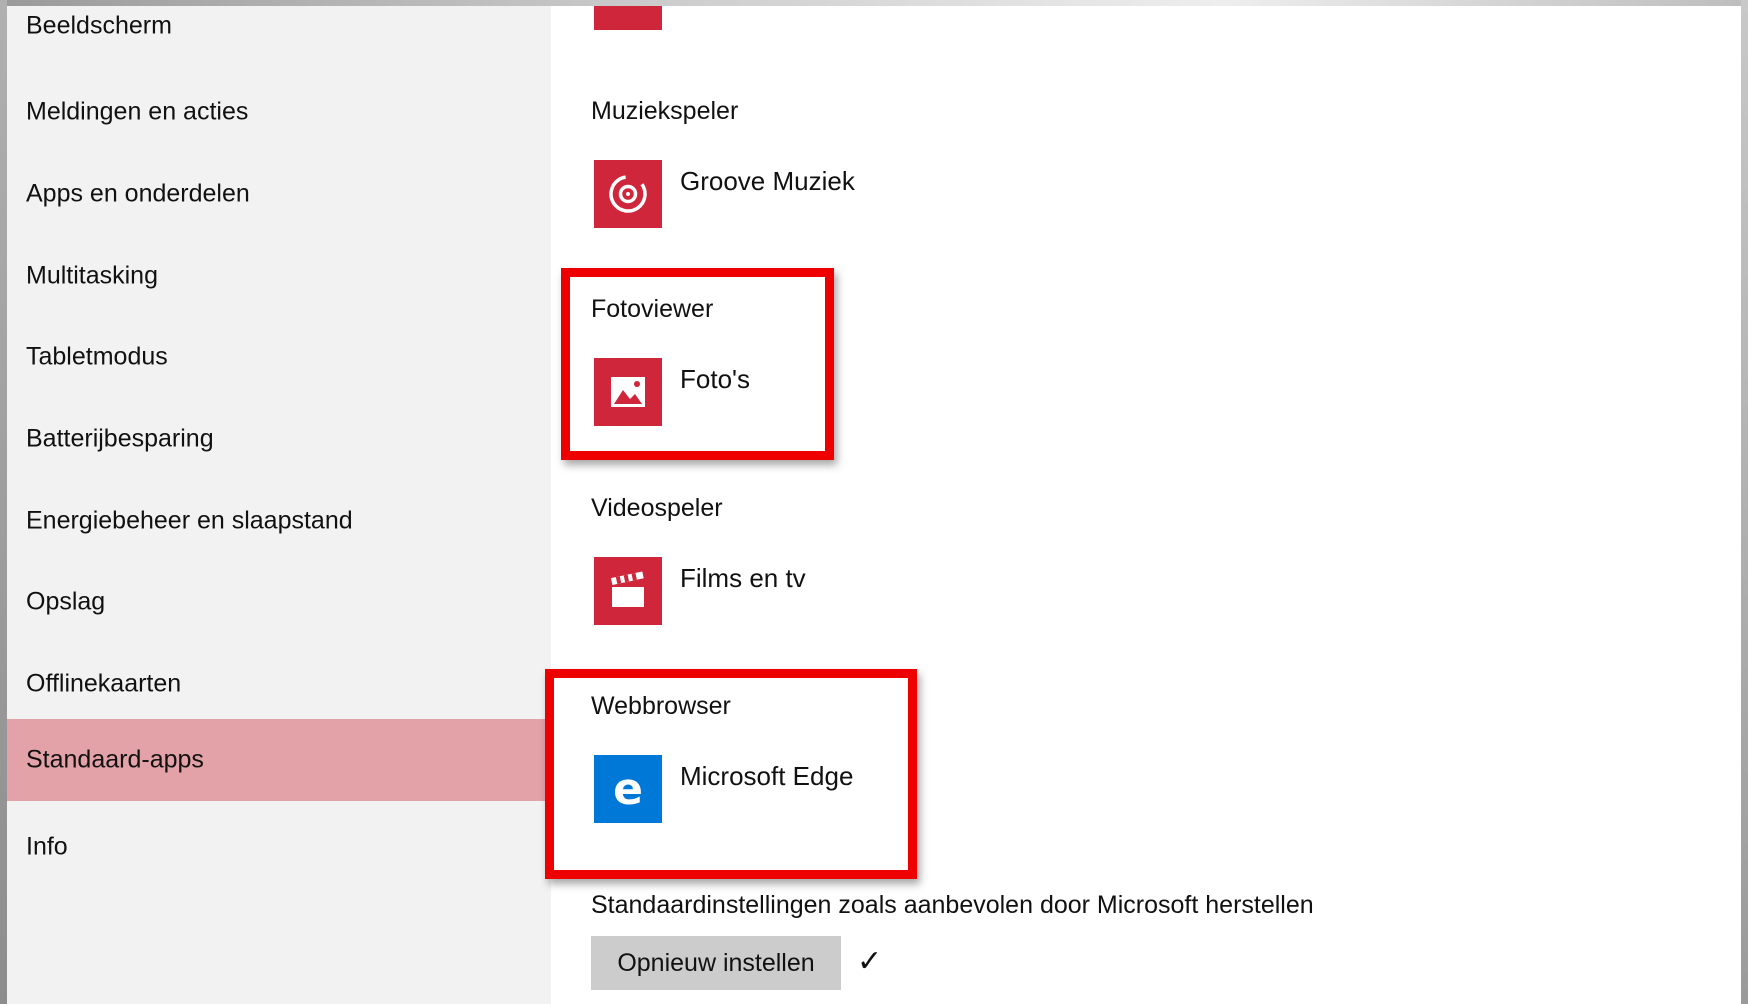 This screenshot has height=1004, width=1748. What do you see at coordinates (697, 364) in the screenshot?
I see `fotoviewer-highlight-box` at bounding box center [697, 364].